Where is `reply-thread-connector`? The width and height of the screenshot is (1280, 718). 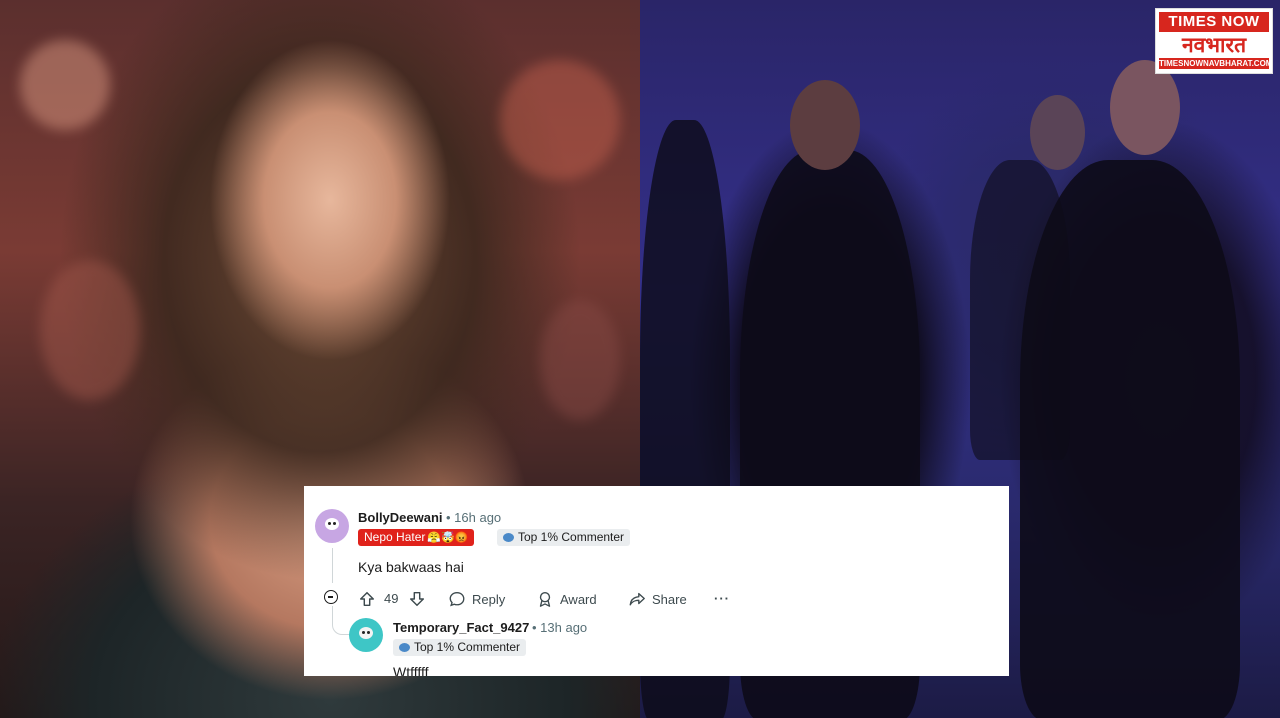
reply-thread-connector is located at coordinates (341, 620).